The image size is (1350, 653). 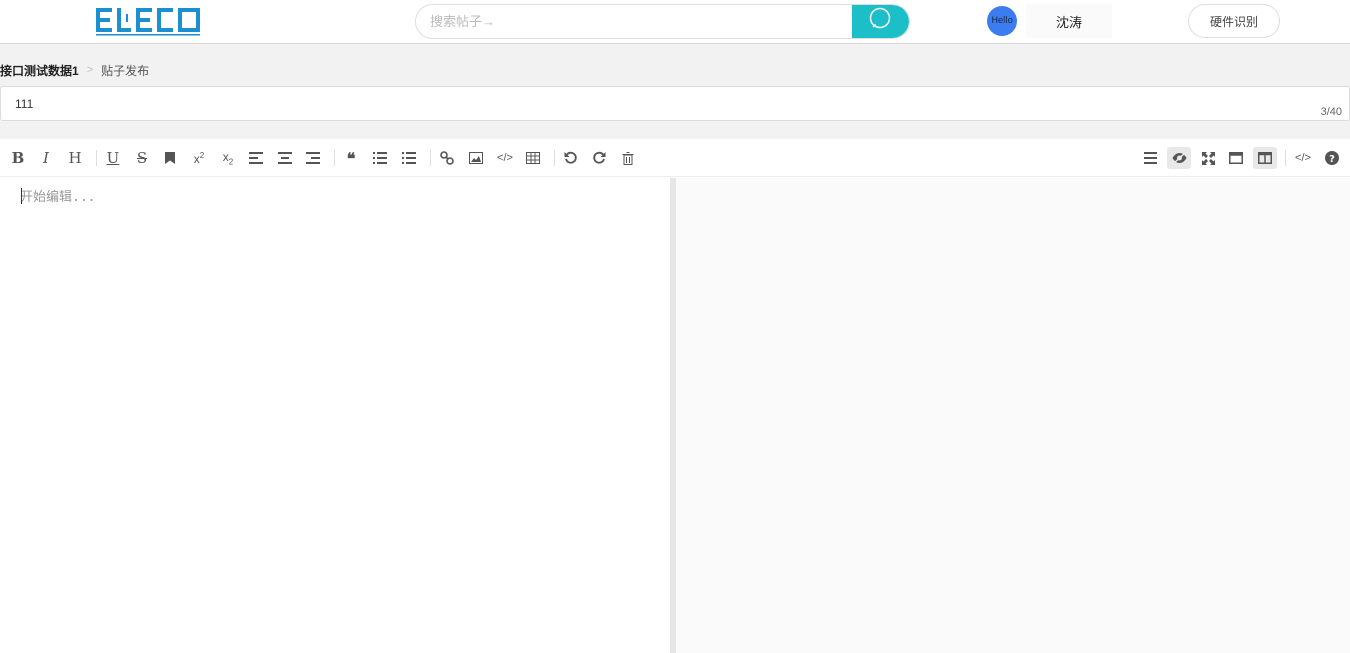 What do you see at coordinates (447, 158) in the screenshot?
I see `link-icon` at bounding box center [447, 158].